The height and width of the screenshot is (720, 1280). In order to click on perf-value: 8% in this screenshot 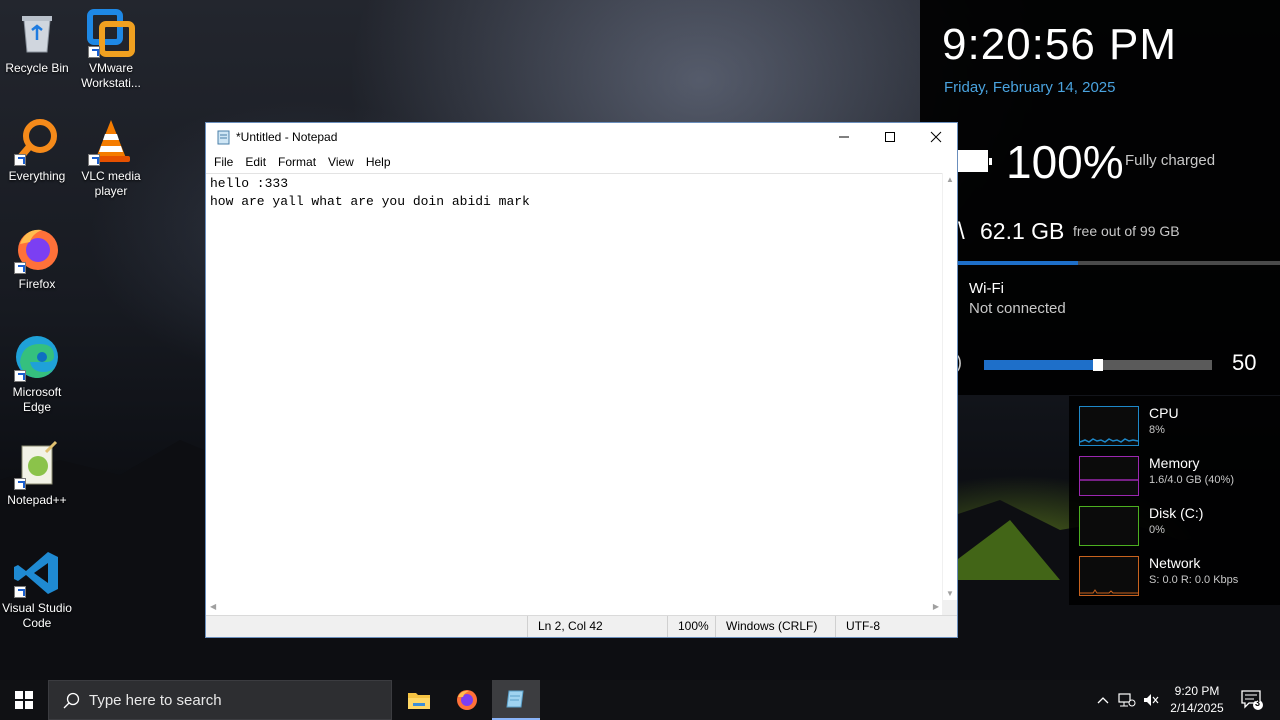, I will do `click(1157, 430)`.